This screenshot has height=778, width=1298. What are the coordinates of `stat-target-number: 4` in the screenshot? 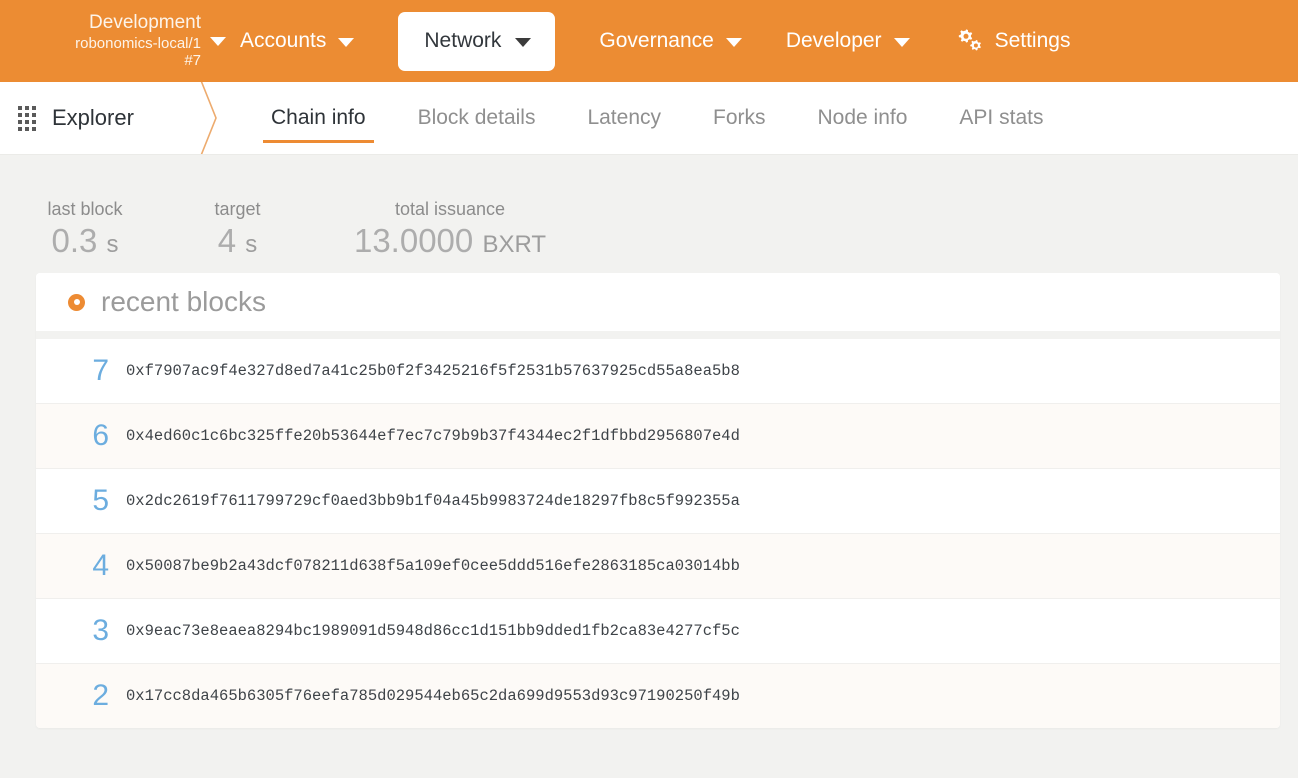 It's located at (227, 240).